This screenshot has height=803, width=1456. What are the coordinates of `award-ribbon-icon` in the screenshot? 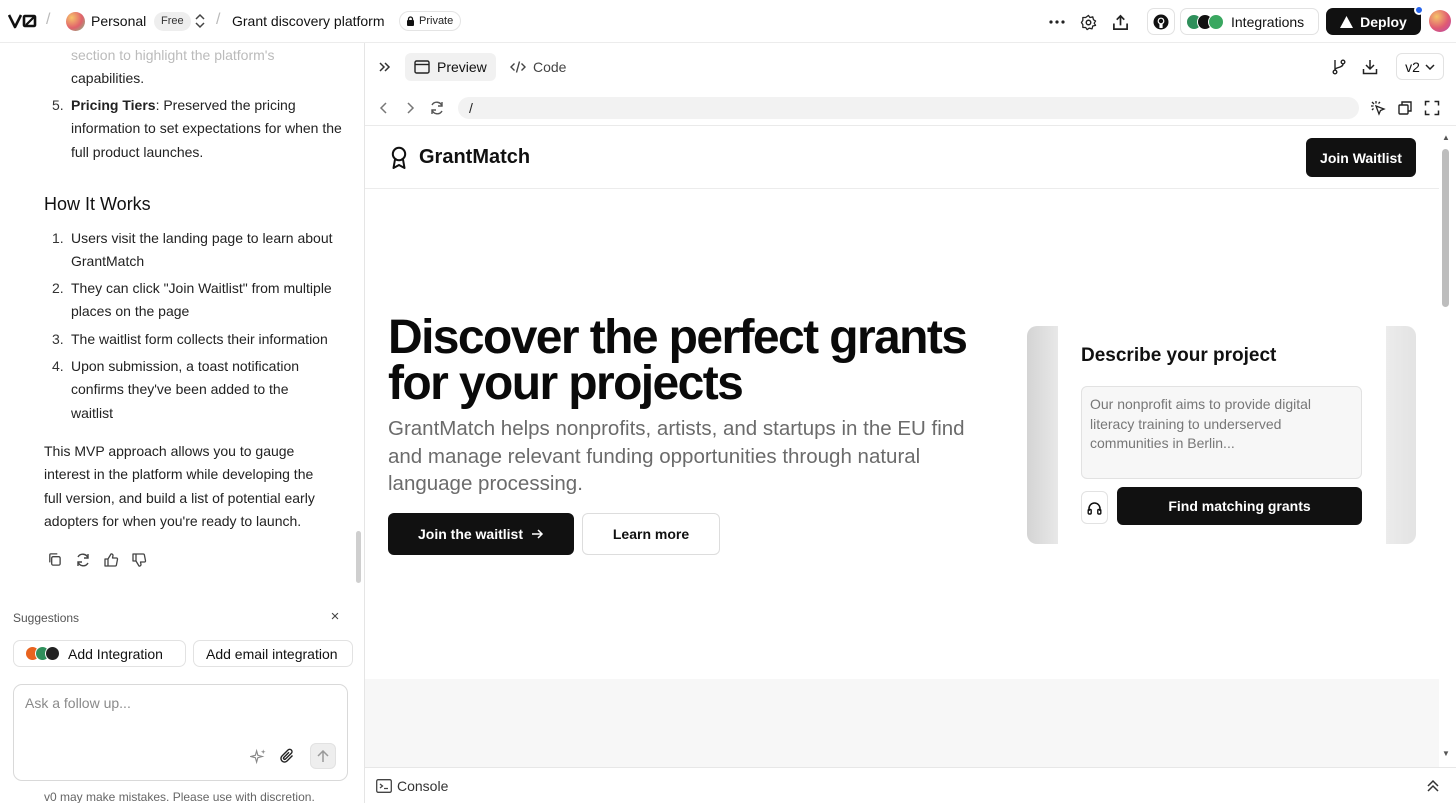 It's located at (399, 157).